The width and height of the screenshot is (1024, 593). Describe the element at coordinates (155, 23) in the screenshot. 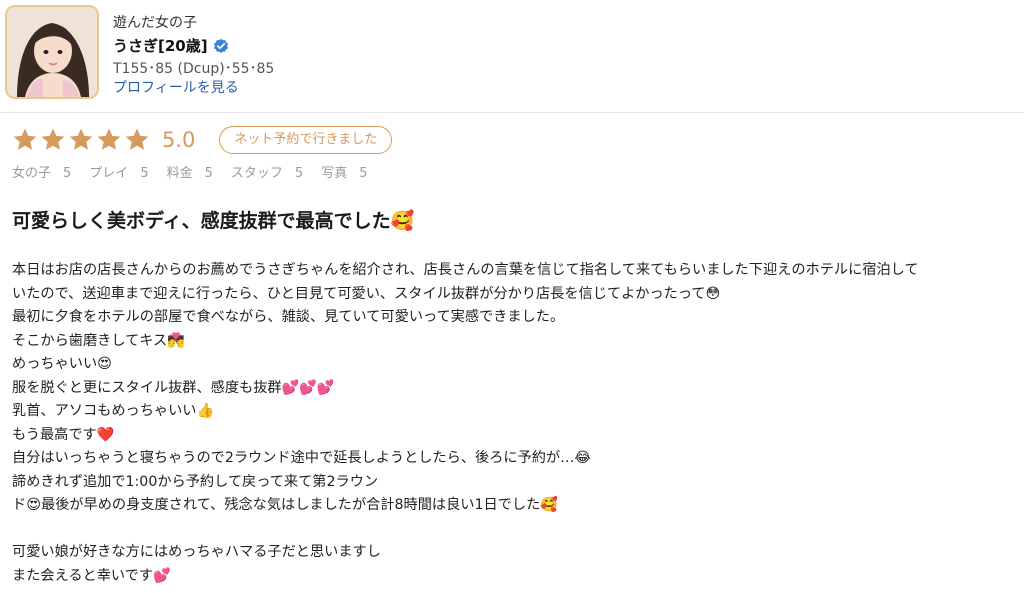

I see `played-girl-caption: 遊んだ女の子` at that location.